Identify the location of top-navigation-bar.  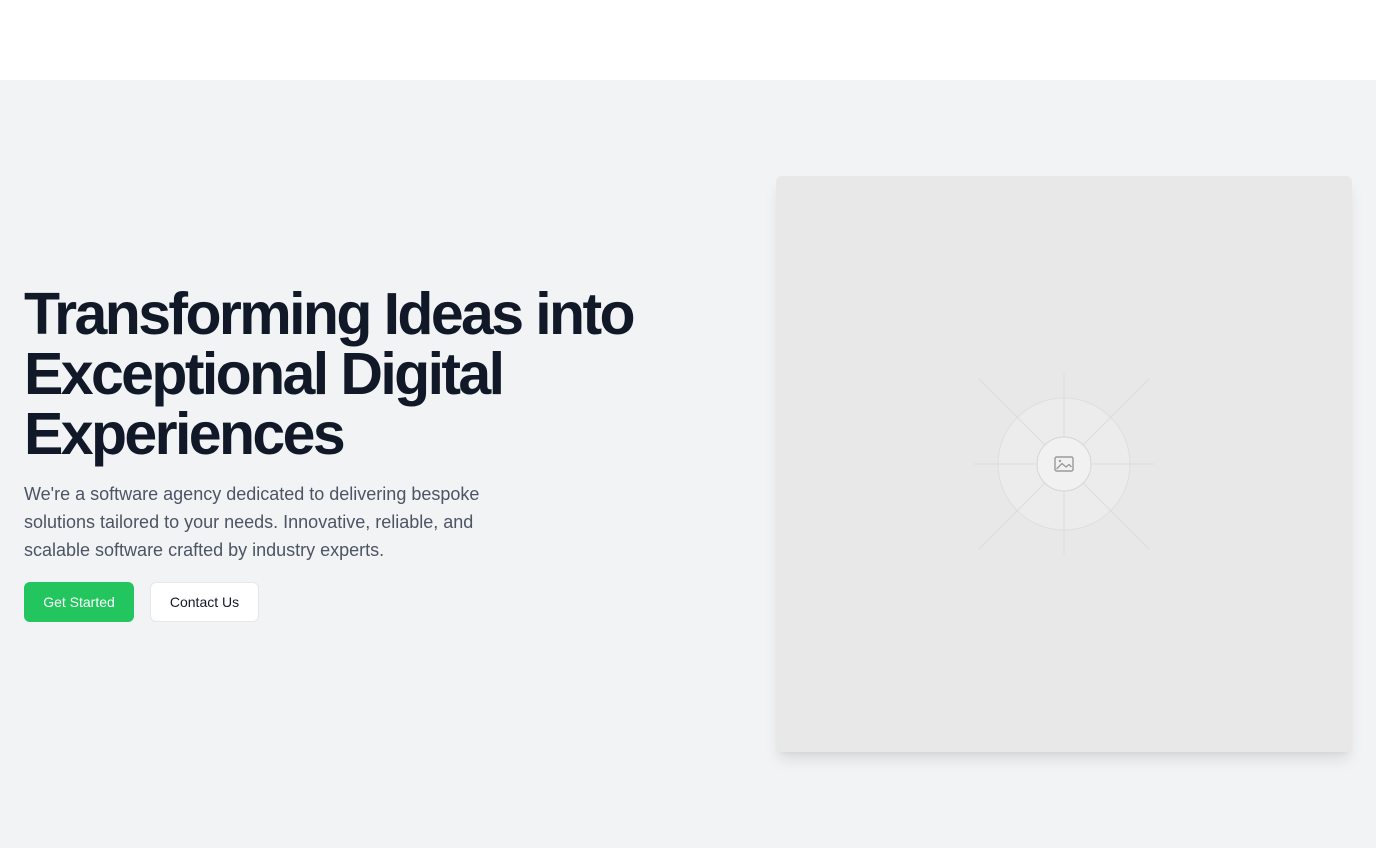
(688, 40).